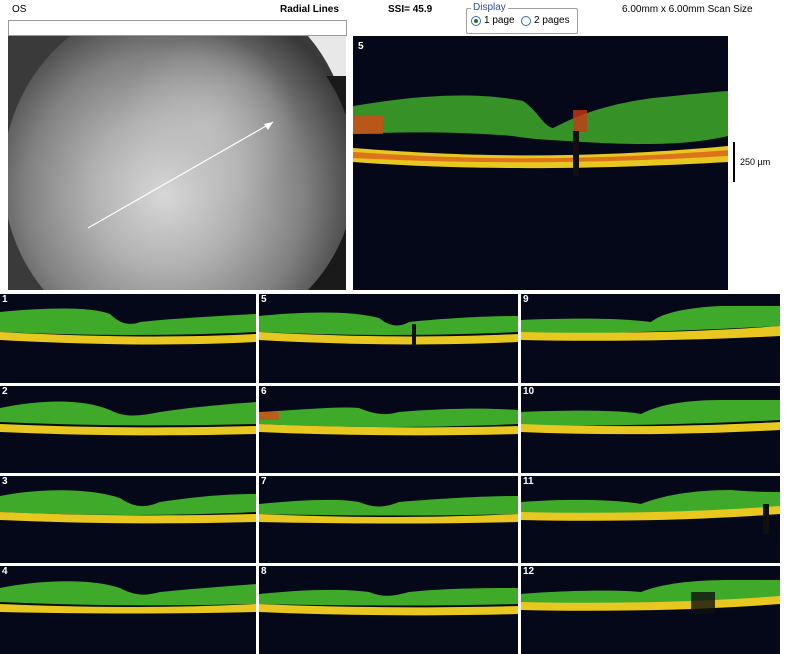 Image resolution: width=800 pixels, height=654 pixels. I want to click on bscan-thumbnail-number: 11, so click(528, 481).